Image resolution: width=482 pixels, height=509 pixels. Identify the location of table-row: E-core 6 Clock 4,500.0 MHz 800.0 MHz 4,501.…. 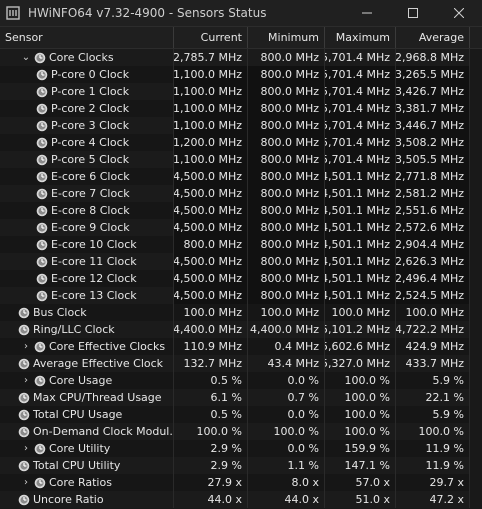
(241, 176).